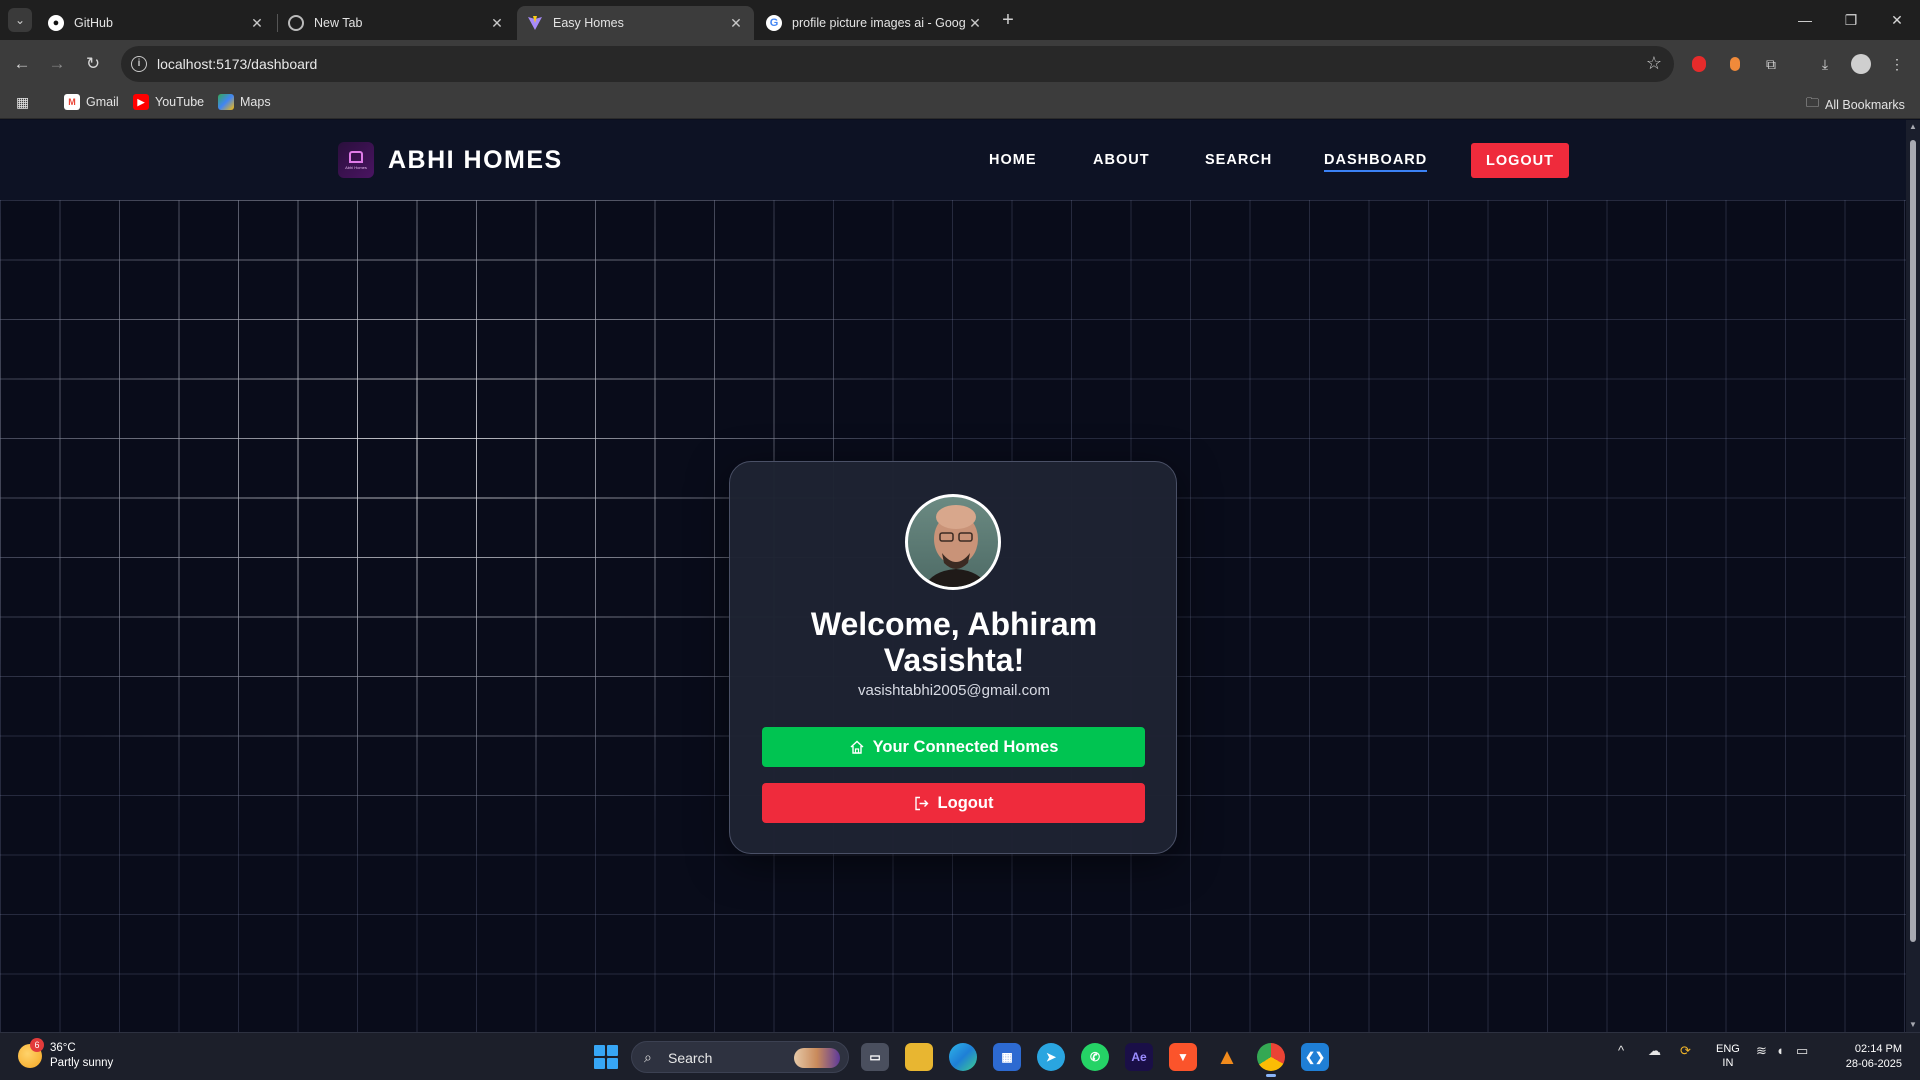 The image size is (1920, 1080). Describe the element at coordinates (1861, 64) in the screenshot. I see `profile-avatar-icon` at that location.